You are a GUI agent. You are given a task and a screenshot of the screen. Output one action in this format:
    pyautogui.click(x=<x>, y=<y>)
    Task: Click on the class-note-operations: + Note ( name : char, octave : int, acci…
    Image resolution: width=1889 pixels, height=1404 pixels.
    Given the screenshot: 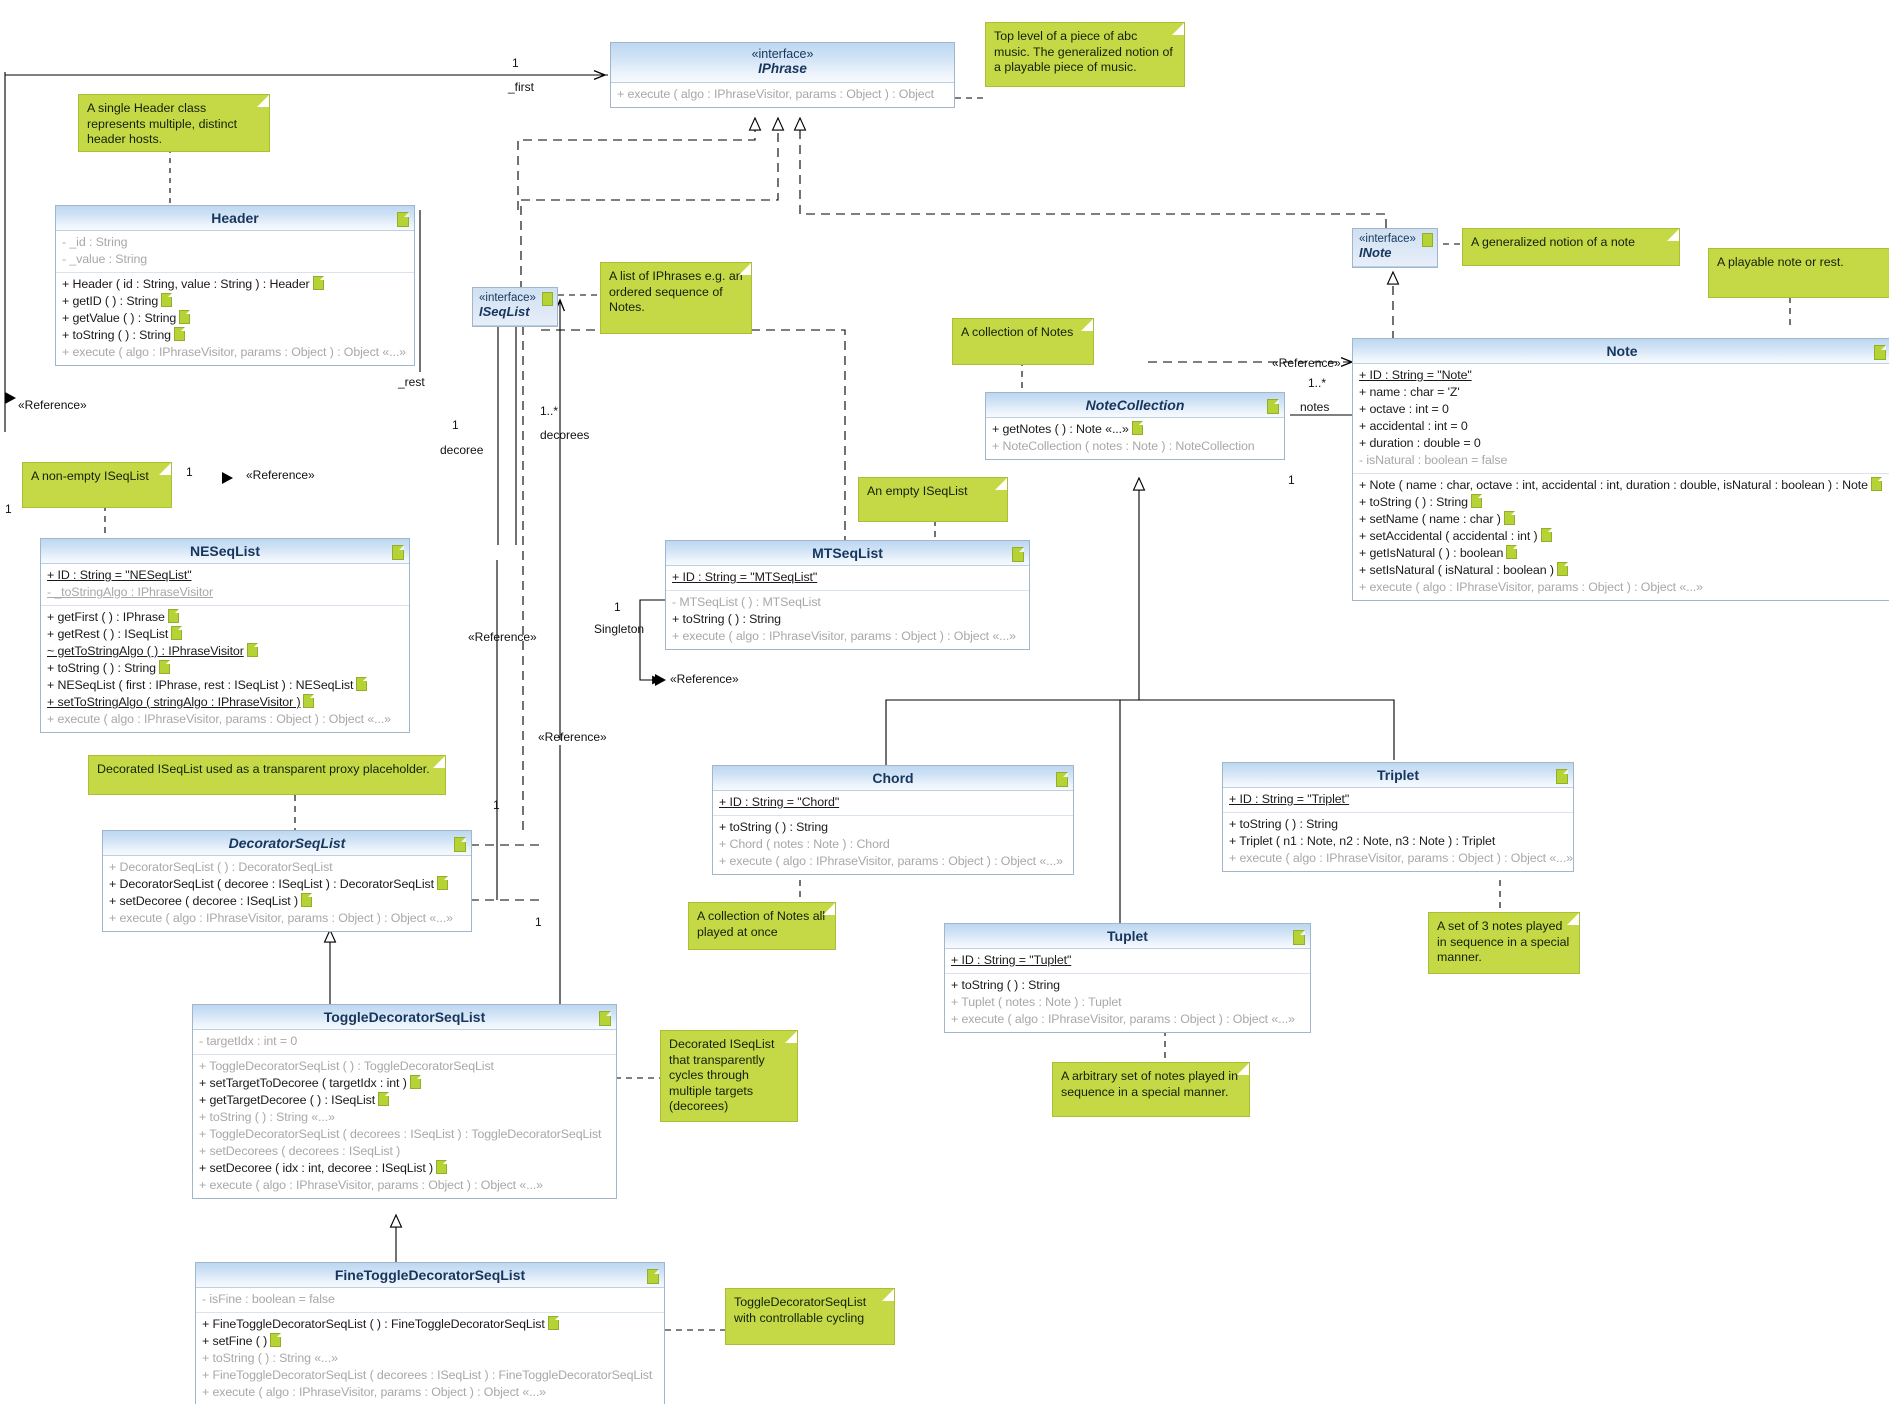 What is the action you would take?
    pyautogui.click(x=1621, y=537)
    